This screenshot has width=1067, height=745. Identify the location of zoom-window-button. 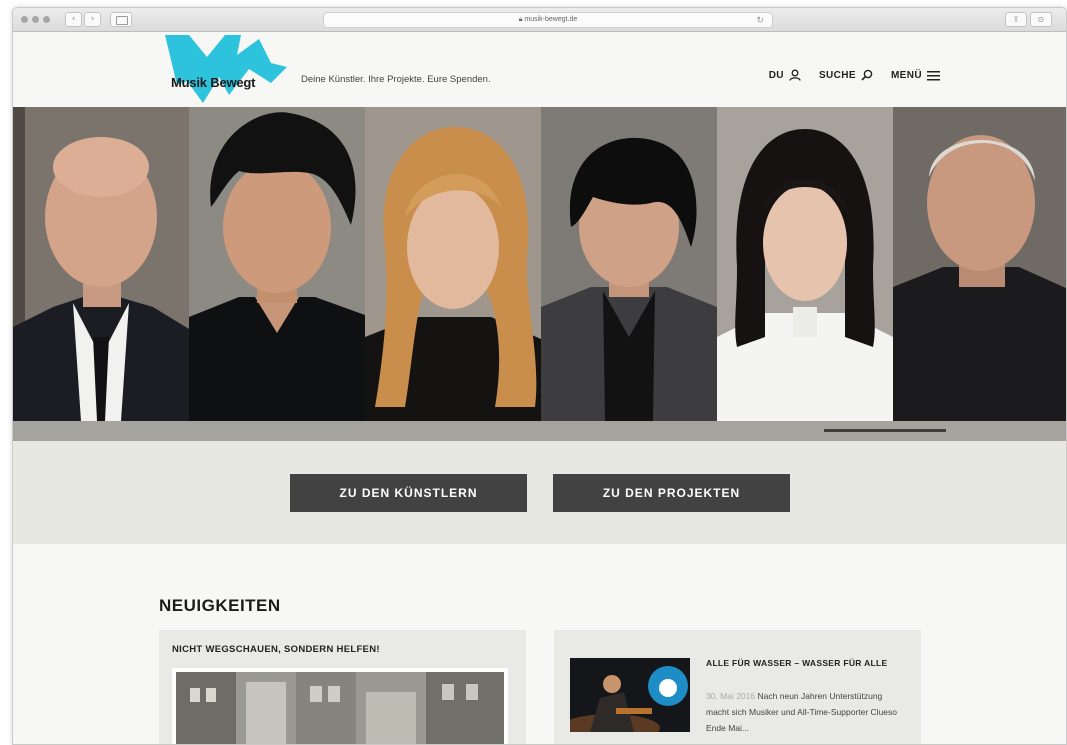
(46, 19).